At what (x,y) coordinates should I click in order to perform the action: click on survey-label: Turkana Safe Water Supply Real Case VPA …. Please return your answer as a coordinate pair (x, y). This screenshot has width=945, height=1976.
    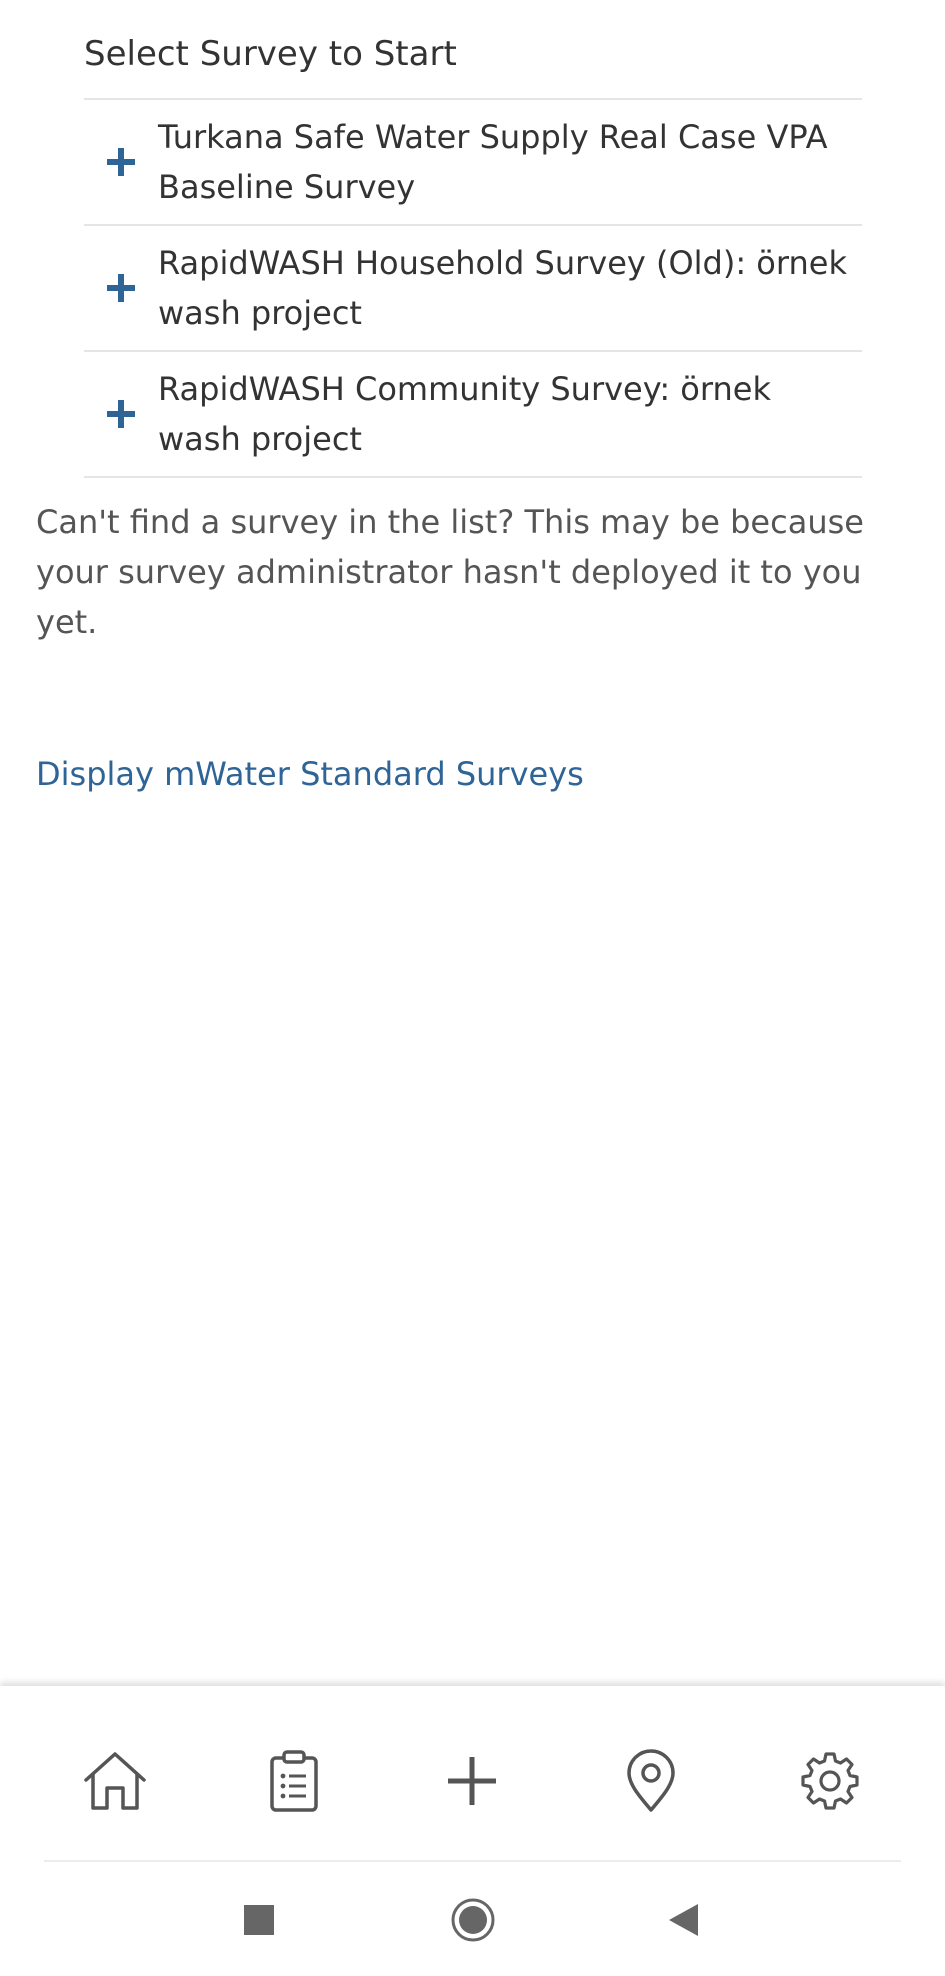
    Looking at the image, I should click on (493, 162).